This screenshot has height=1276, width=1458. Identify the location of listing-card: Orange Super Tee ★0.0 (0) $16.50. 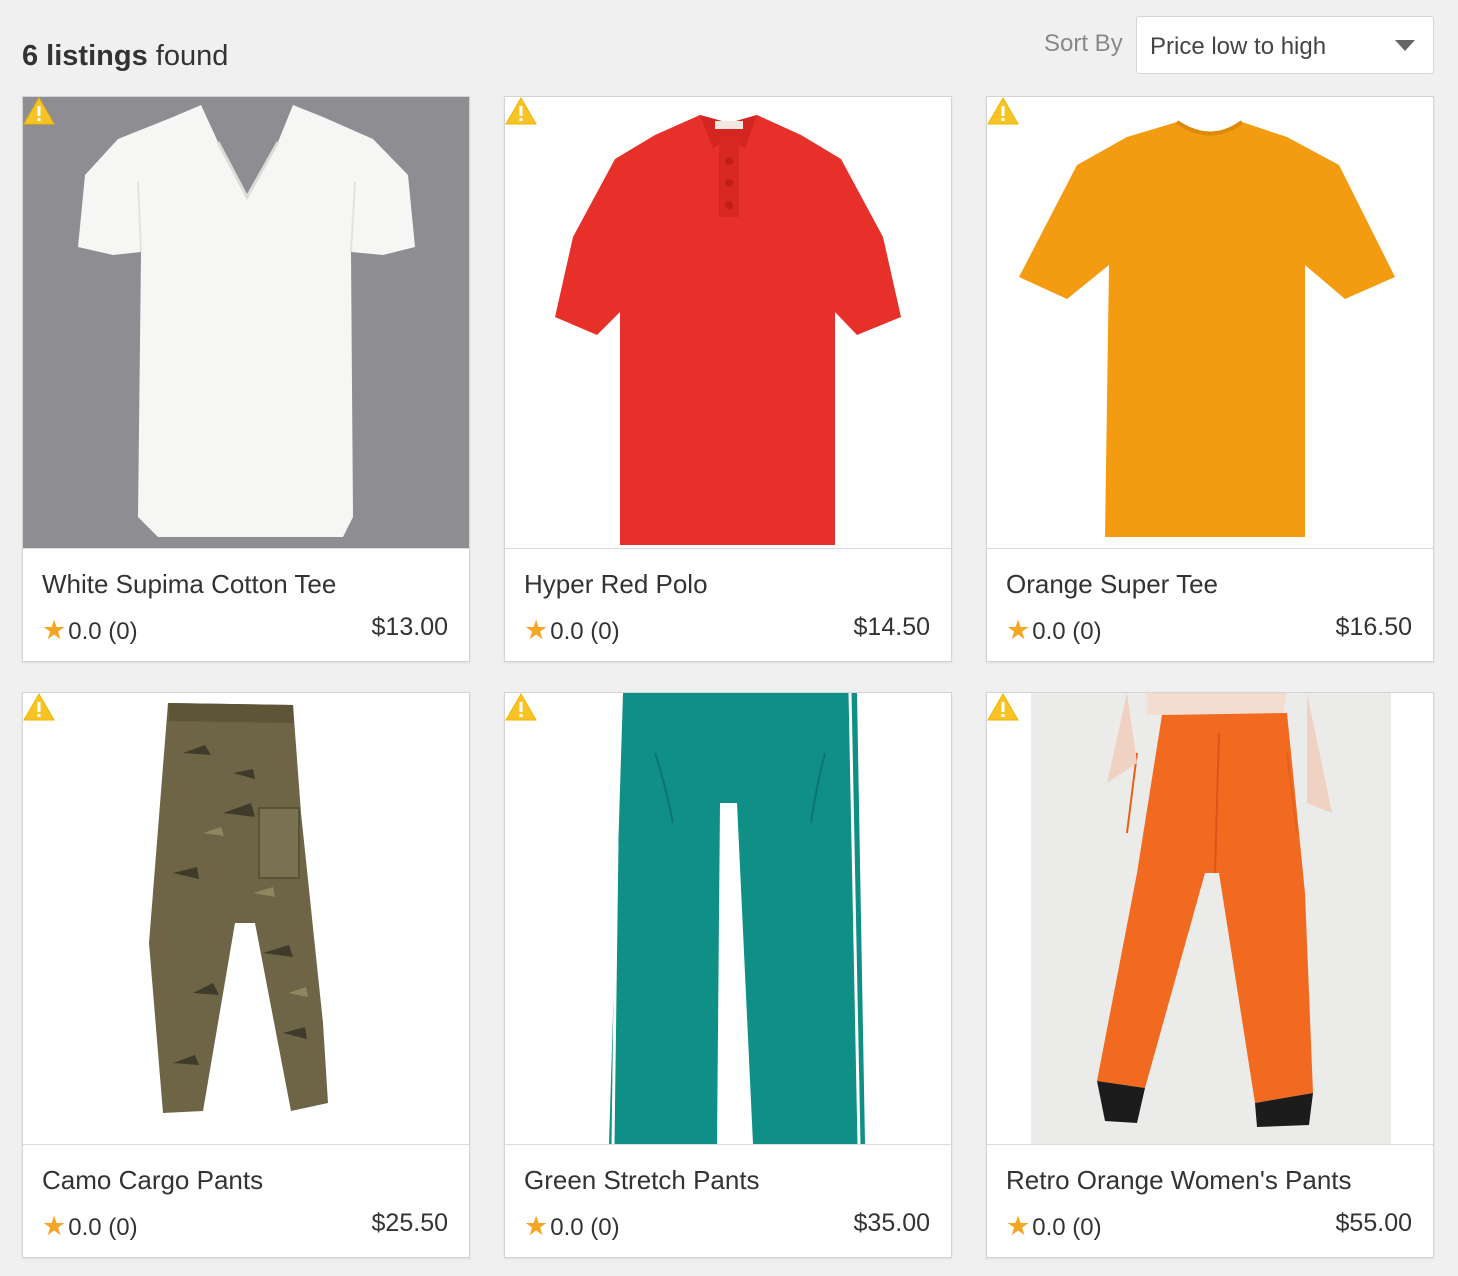
(1210, 379).